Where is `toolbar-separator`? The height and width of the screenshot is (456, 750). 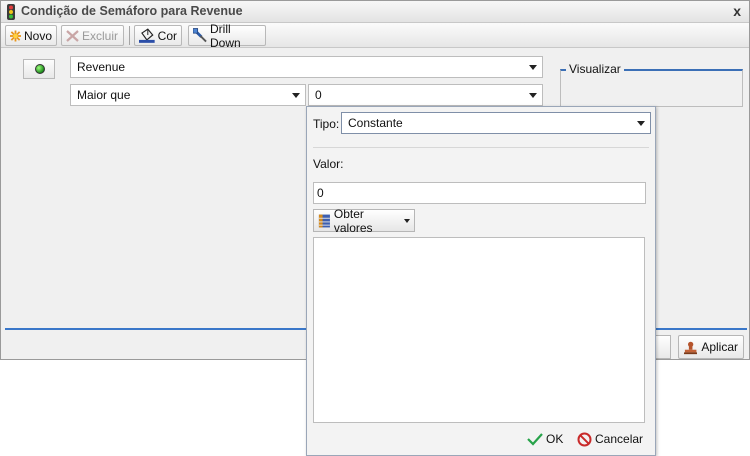 toolbar-separator is located at coordinates (129, 35).